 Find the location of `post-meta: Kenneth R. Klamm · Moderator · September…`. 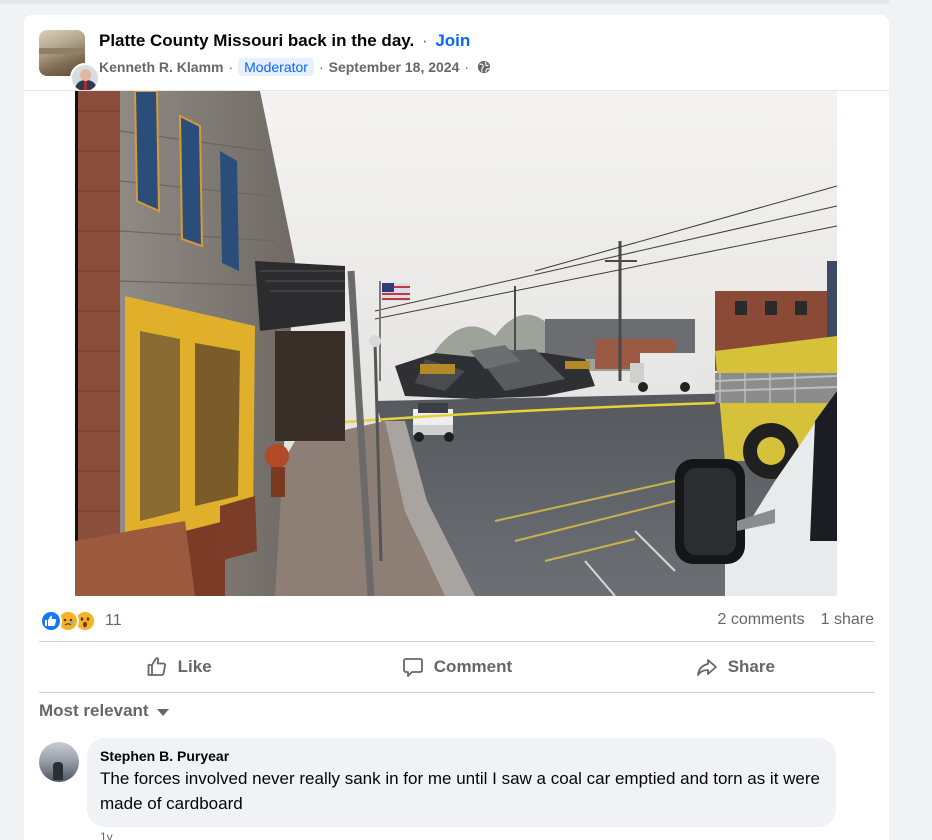

post-meta: Kenneth R. Klamm · Moderator · September… is located at coordinates (295, 67).